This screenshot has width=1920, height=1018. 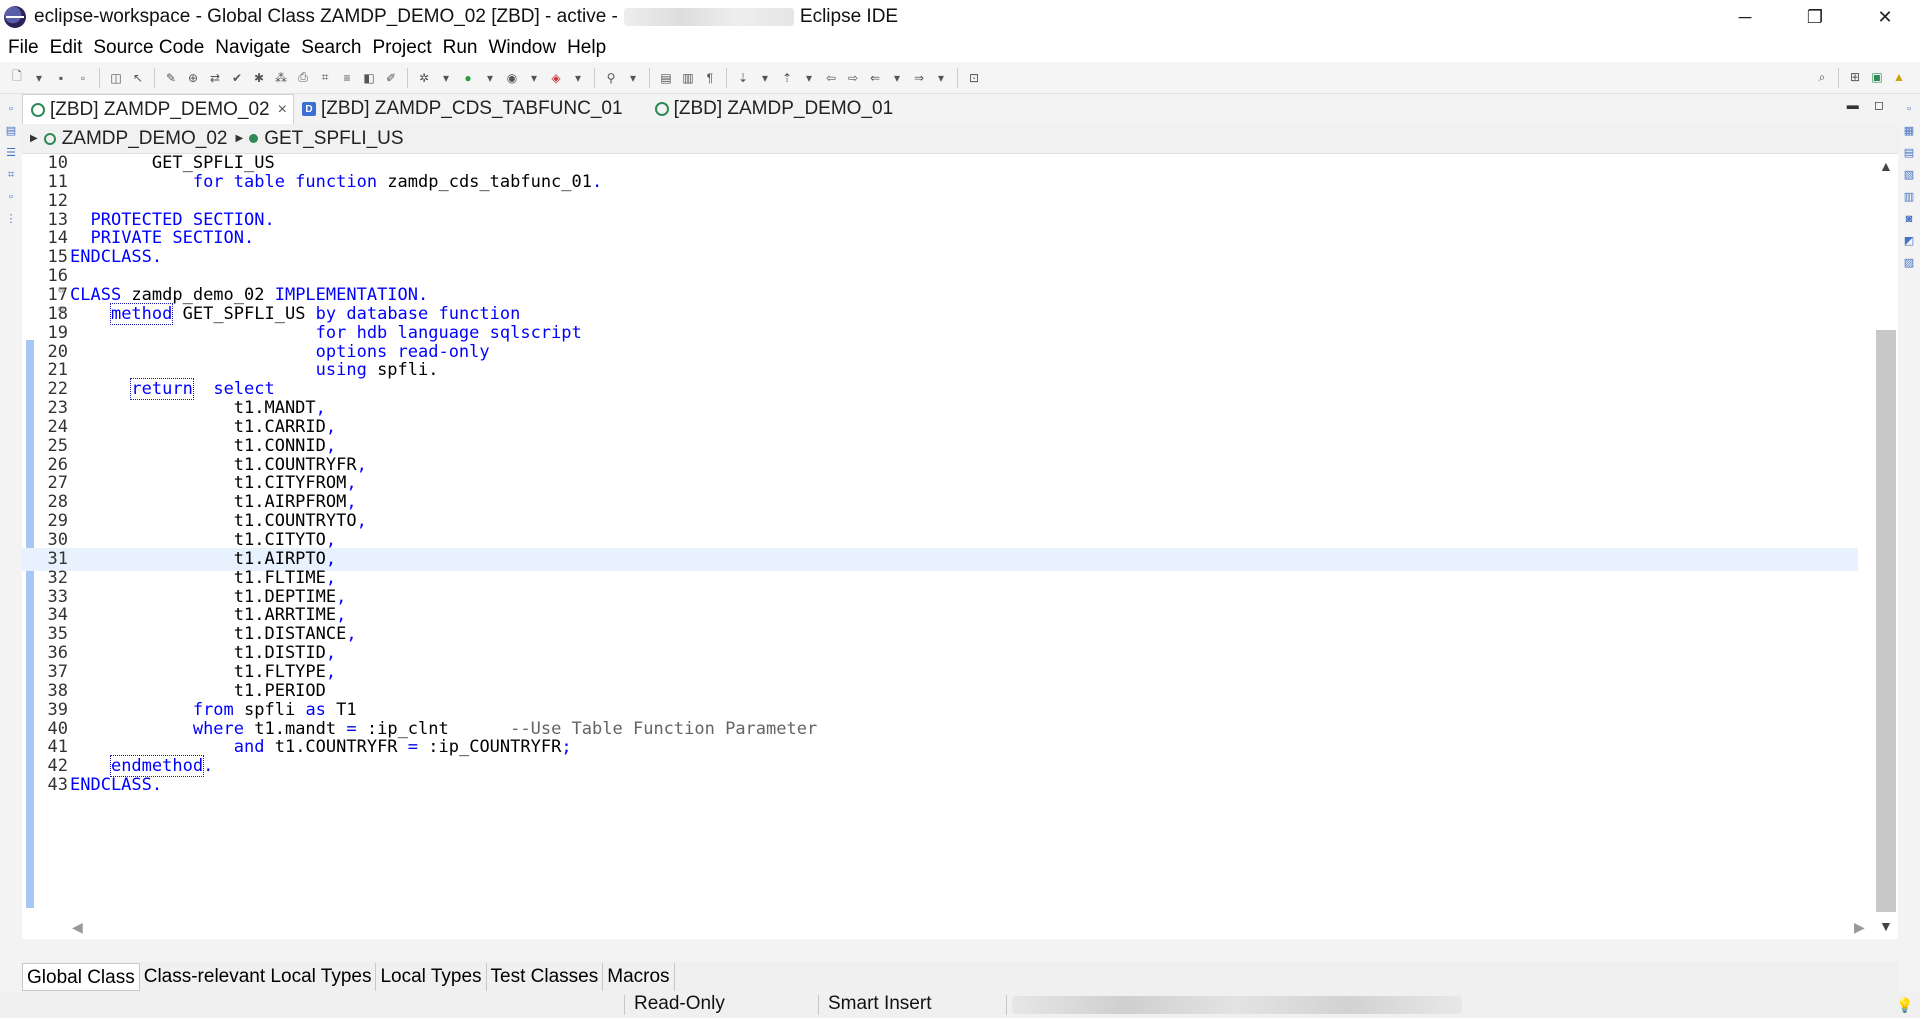 What do you see at coordinates (461, 109) in the screenshot?
I see `tab-zamdp-cds-tabfunc-01: D [ZBD] ZAMDP_CDS_TABFUNC_01` at bounding box center [461, 109].